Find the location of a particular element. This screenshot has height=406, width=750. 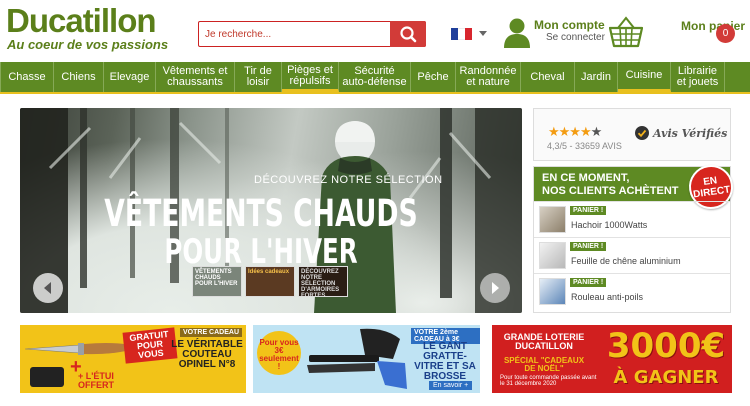

logo: Ducatillon Au coeur de vos passions is located at coordinates (87, 28).